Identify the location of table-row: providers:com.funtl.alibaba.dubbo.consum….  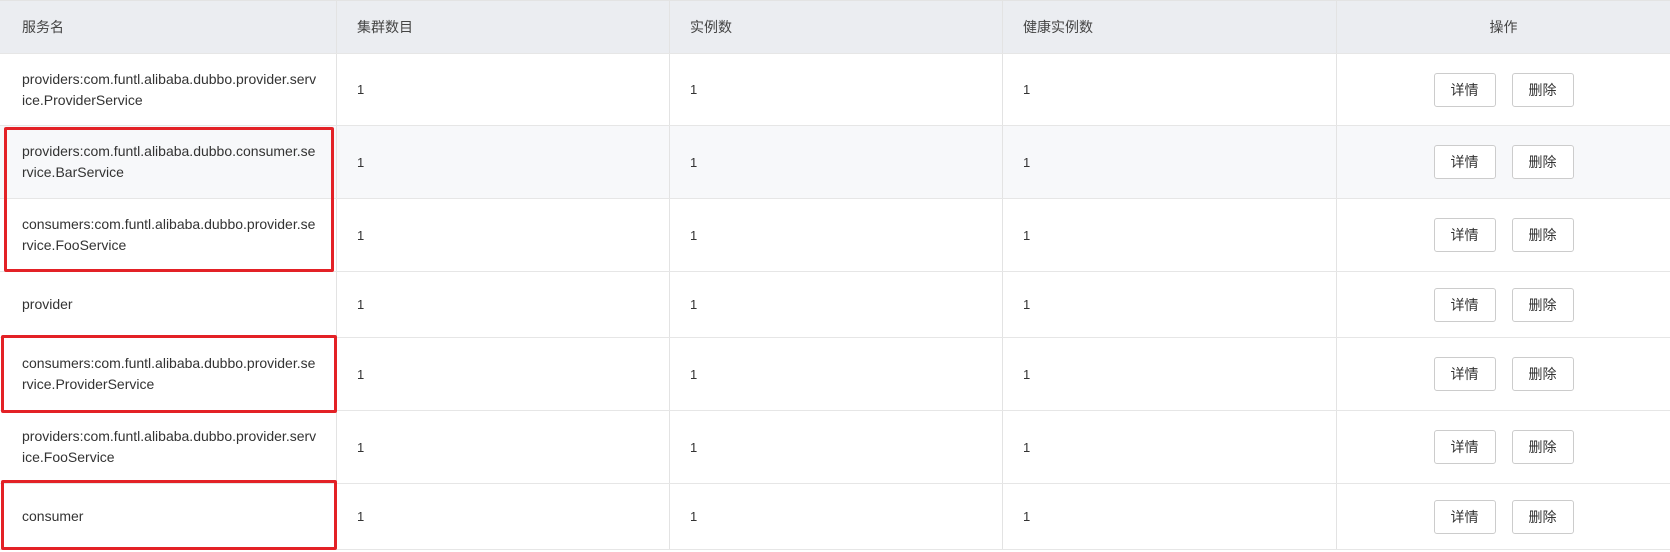
(835, 162).